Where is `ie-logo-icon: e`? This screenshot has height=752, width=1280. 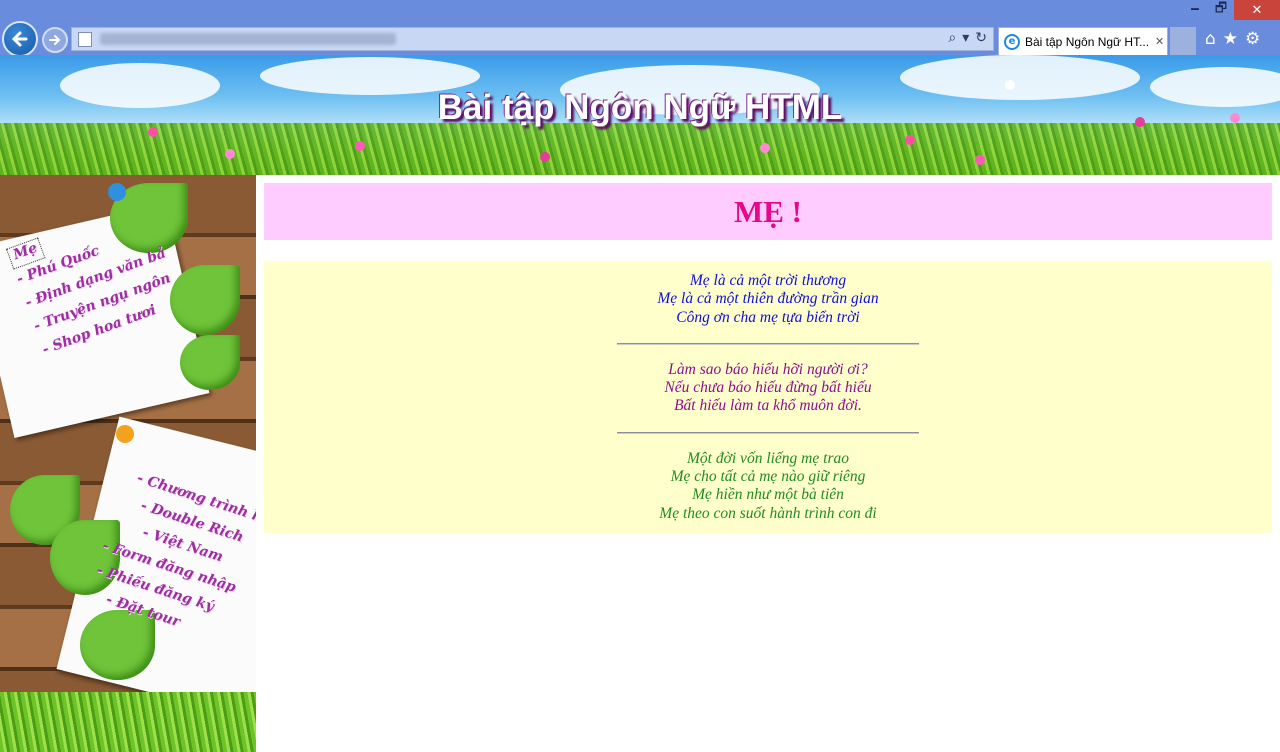 ie-logo-icon: e is located at coordinates (1012, 41).